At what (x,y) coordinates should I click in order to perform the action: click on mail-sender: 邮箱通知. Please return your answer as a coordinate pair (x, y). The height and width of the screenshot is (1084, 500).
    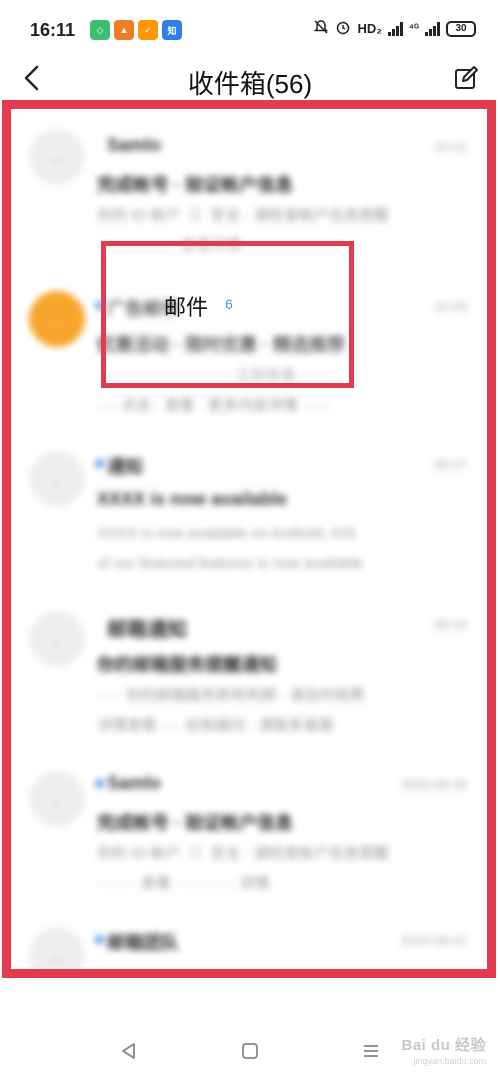
    Looking at the image, I should click on (147, 630).